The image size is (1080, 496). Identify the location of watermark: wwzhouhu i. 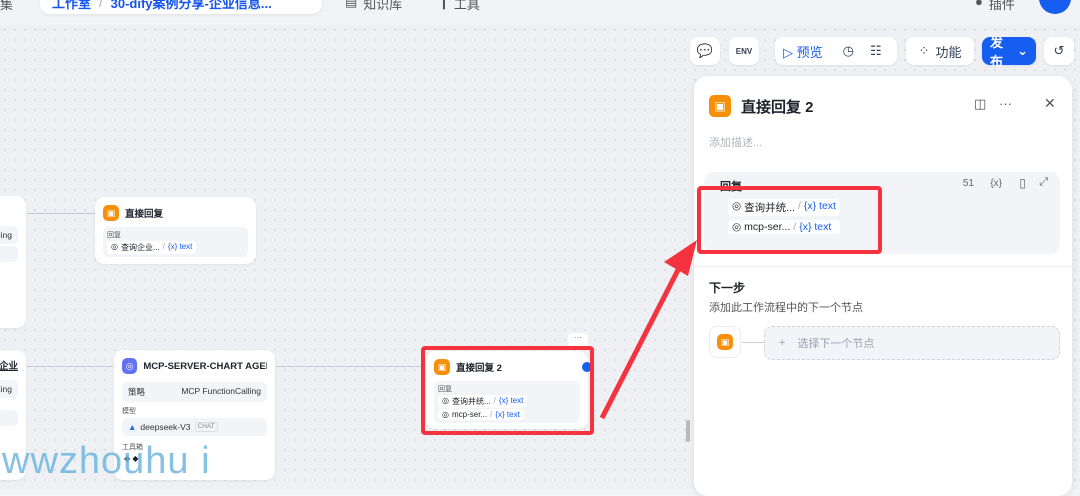
(106, 461).